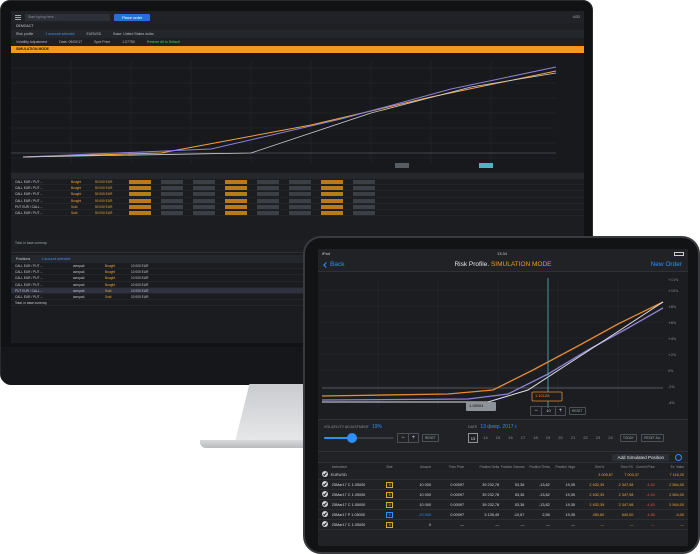 This screenshot has width=700, height=554. I want to click on reset-all-button: RESET ALL, so click(653, 438).